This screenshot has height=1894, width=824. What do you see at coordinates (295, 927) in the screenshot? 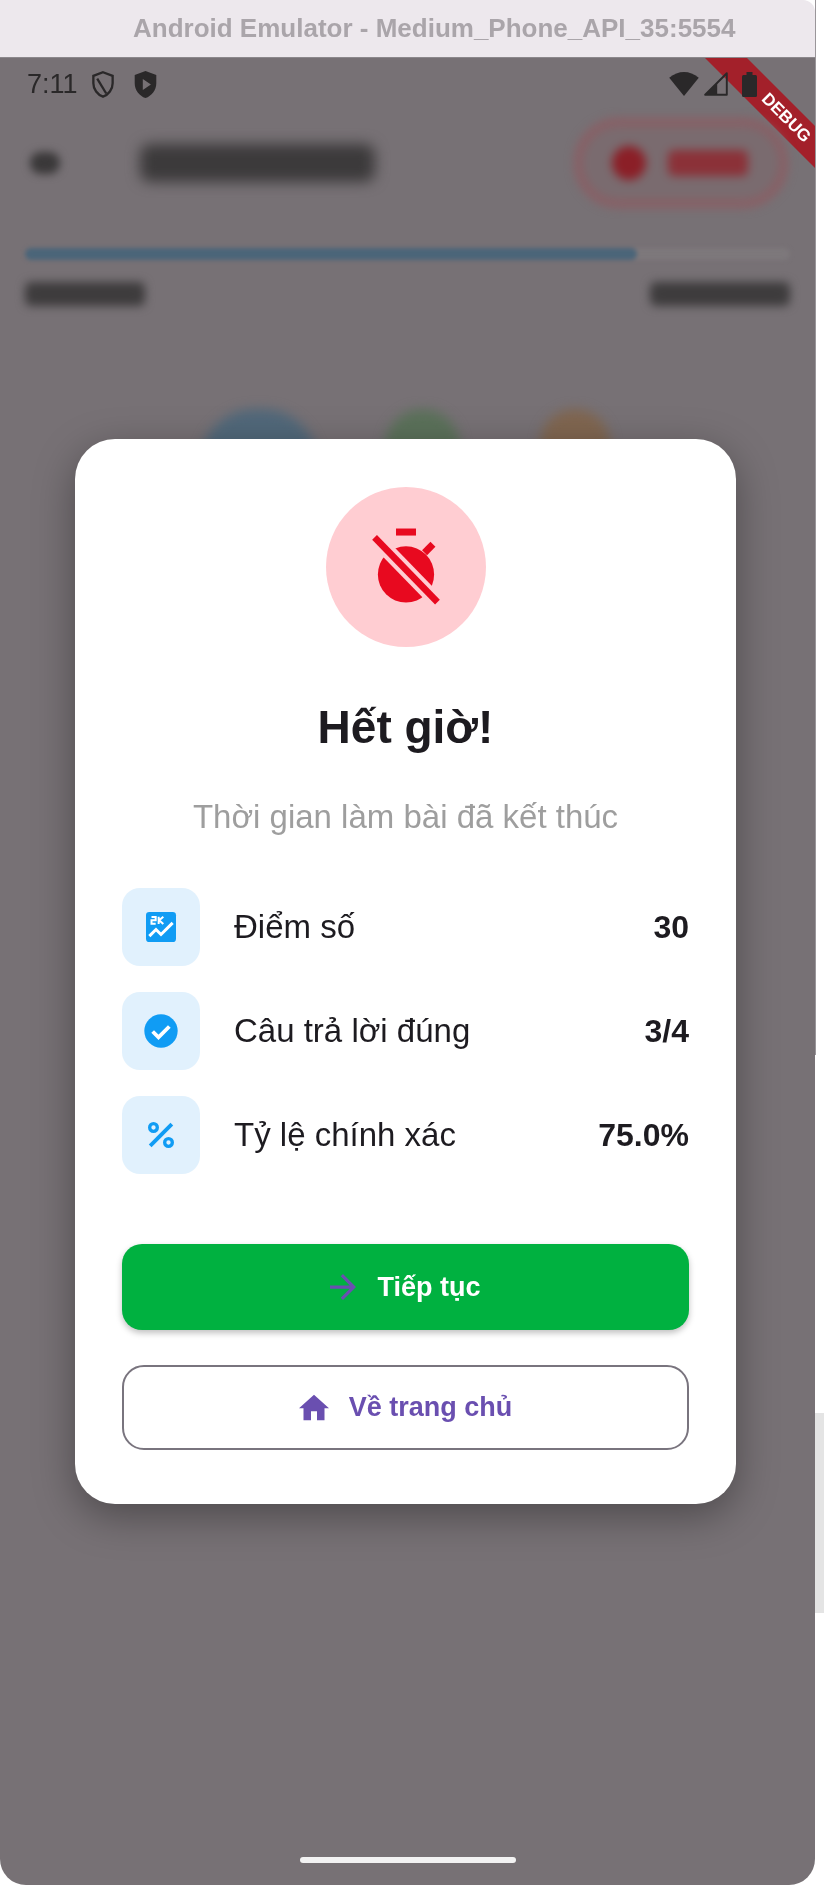
I see `stat-label: Điểm số` at bounding box center [295, 927].